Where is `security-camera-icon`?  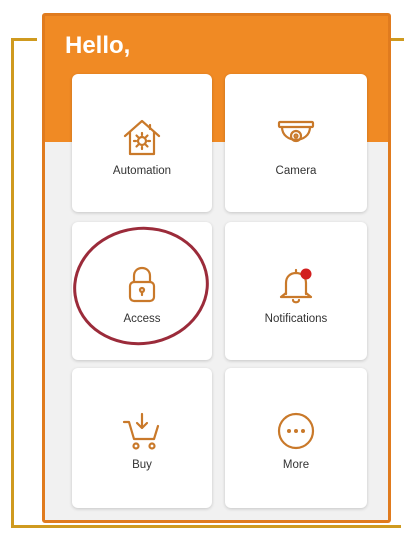
security-camera-icon is located at coordinates (296, 131).